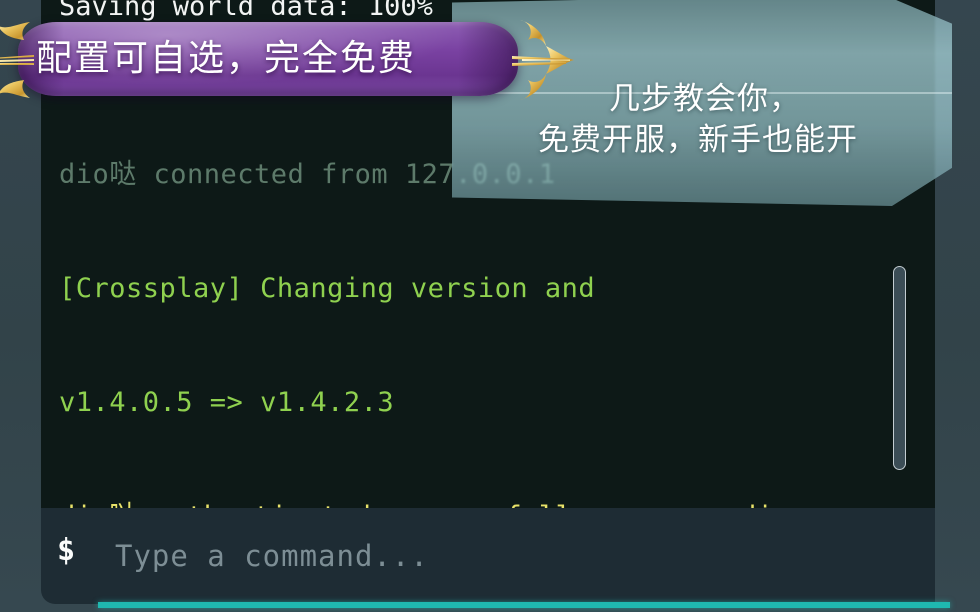  I want to click on dollar-prompt-icon: $, so click(66, 550).